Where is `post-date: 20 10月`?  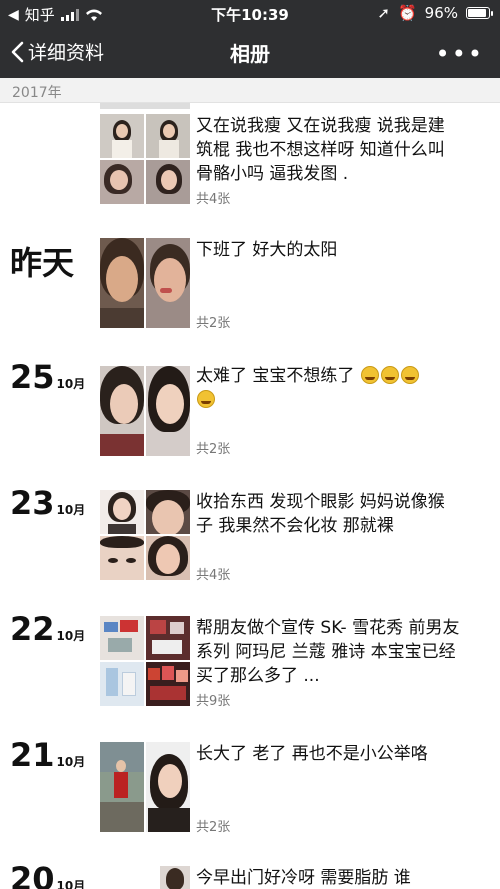 post-date: 20 10月 is located at coordinates (47, 877).